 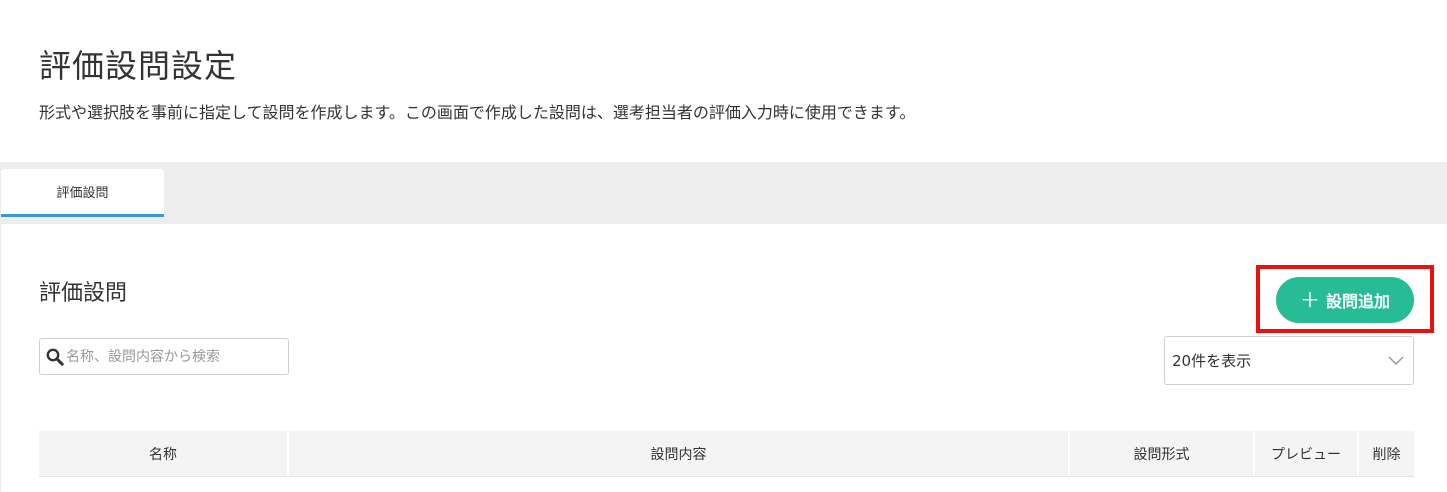 What do you see at coordinates (1162, 453) in the screenshot?
I see `column-header-format: 設問形式` at bounding box center [1162, 453].